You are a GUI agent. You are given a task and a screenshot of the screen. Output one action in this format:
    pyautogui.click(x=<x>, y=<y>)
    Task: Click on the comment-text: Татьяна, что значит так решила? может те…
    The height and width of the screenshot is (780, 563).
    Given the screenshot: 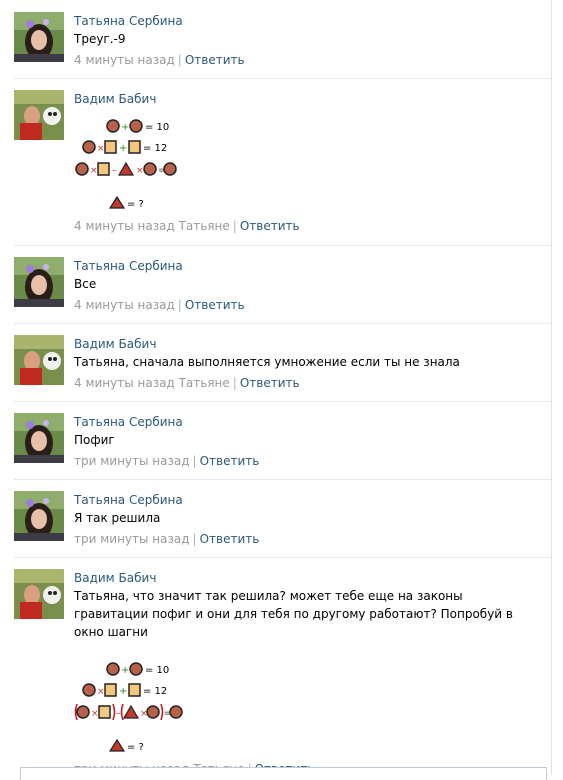 What is the action you would take?
    pyautogui.click(x=293, y=614)
    